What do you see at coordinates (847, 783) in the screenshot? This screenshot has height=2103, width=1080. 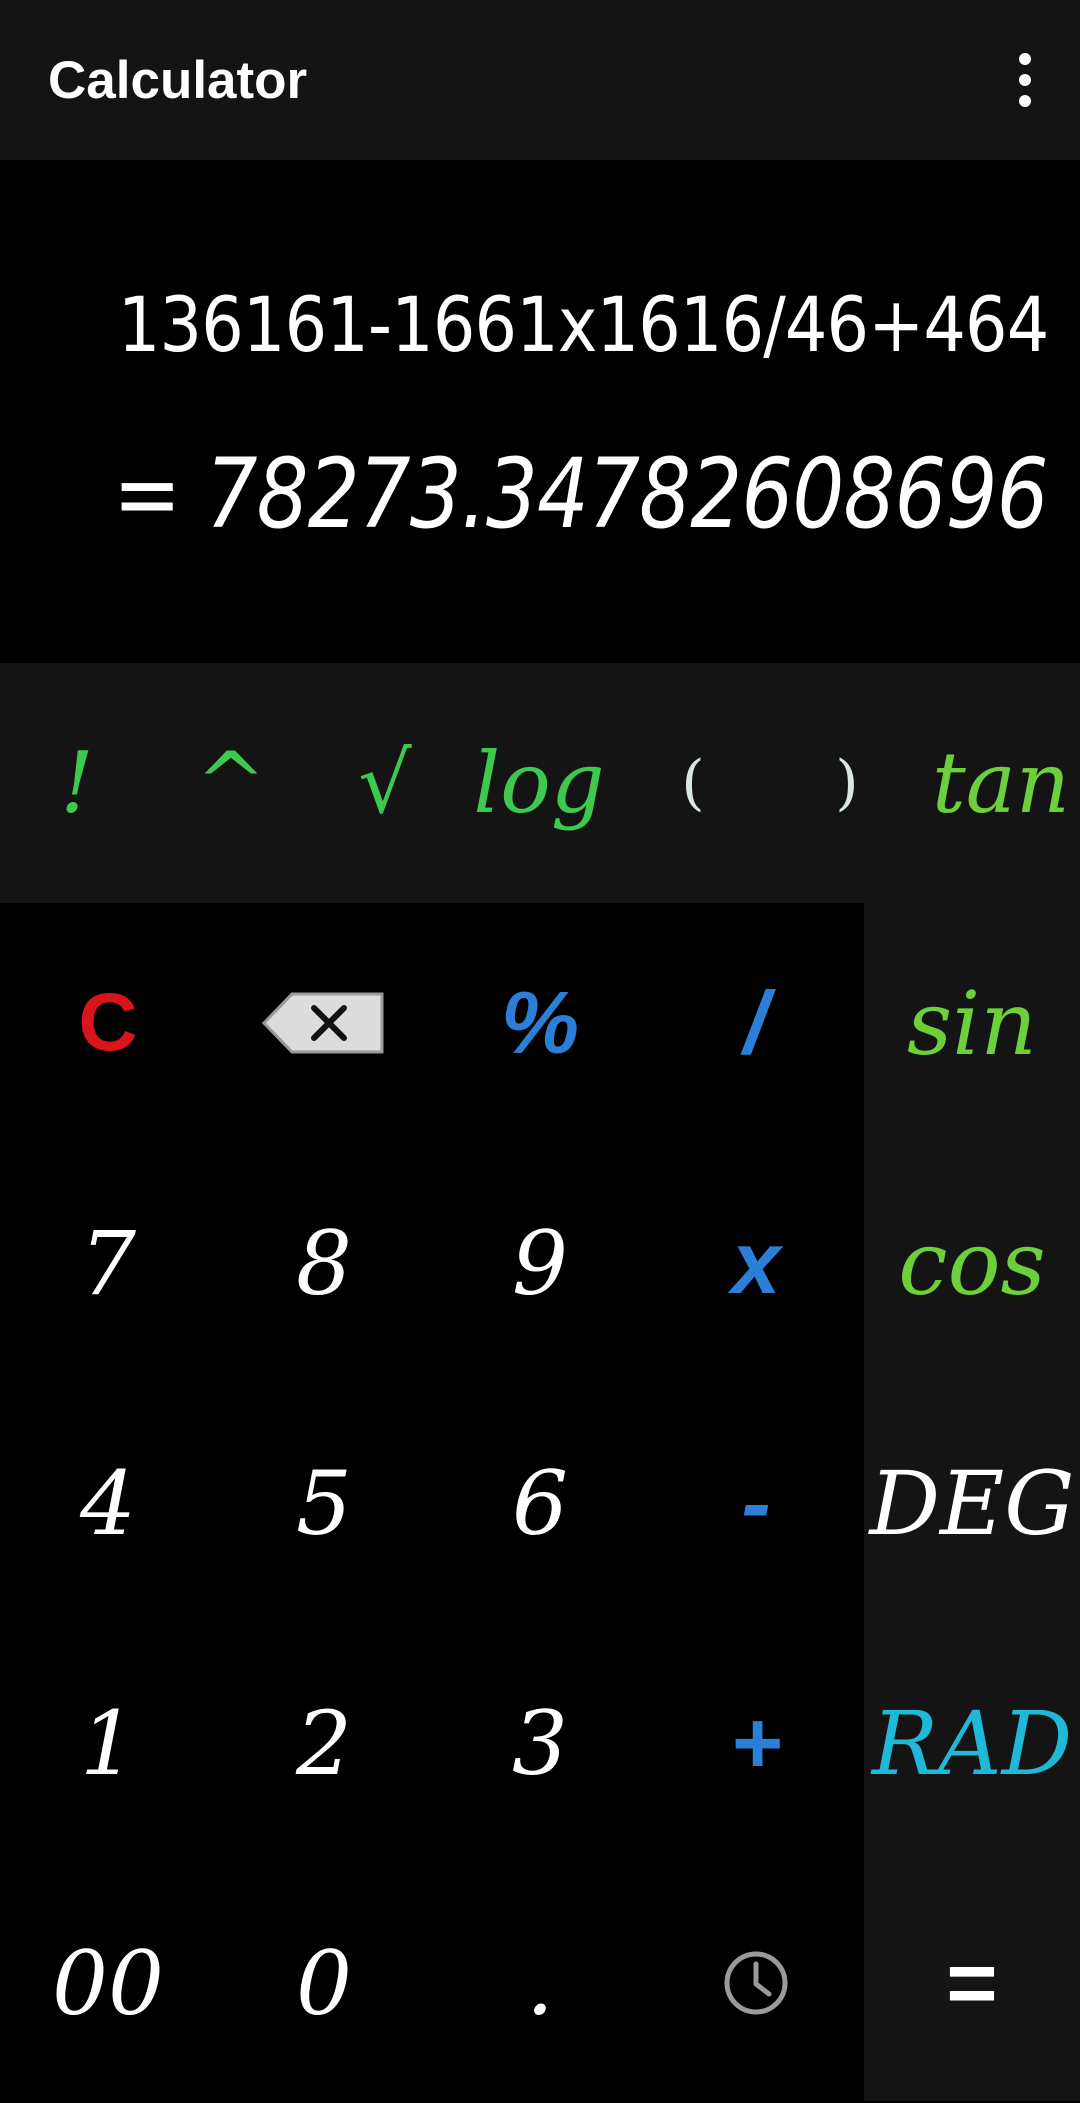 I see `close-paren-button: )` at bounding box center [847, 783].